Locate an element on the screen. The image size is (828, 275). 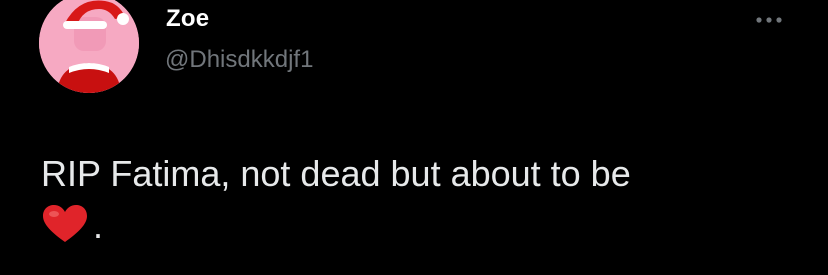
more-dots-icon is located at coordinates (769, 20).